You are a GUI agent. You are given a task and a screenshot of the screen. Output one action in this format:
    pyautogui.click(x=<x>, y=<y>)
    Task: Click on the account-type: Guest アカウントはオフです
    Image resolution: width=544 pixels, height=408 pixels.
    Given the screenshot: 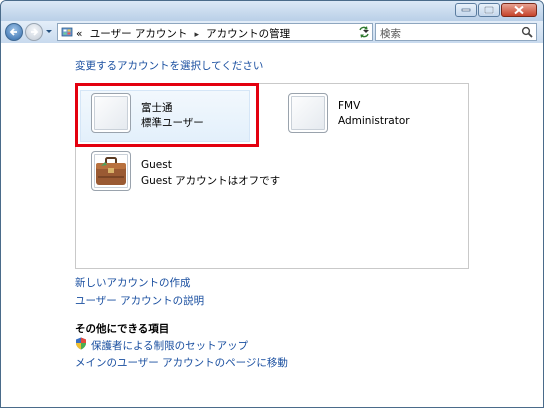 What is the action you would take?
    pyautogui.click(x=211, y=181)
    